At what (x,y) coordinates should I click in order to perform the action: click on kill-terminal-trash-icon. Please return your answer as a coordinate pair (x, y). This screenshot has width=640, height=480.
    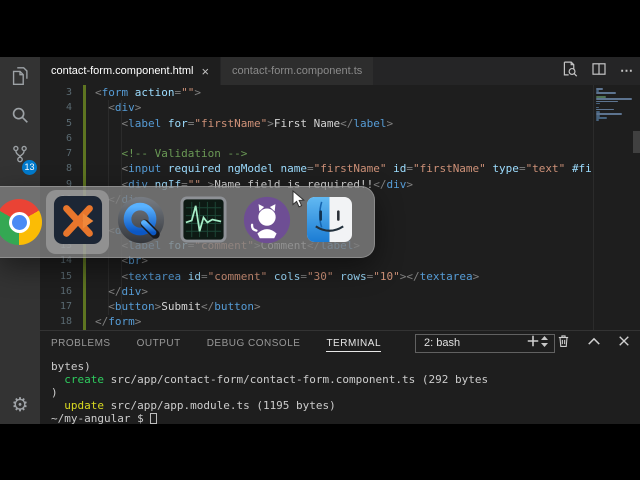
    Looking at the image, I should click on (563, 343).